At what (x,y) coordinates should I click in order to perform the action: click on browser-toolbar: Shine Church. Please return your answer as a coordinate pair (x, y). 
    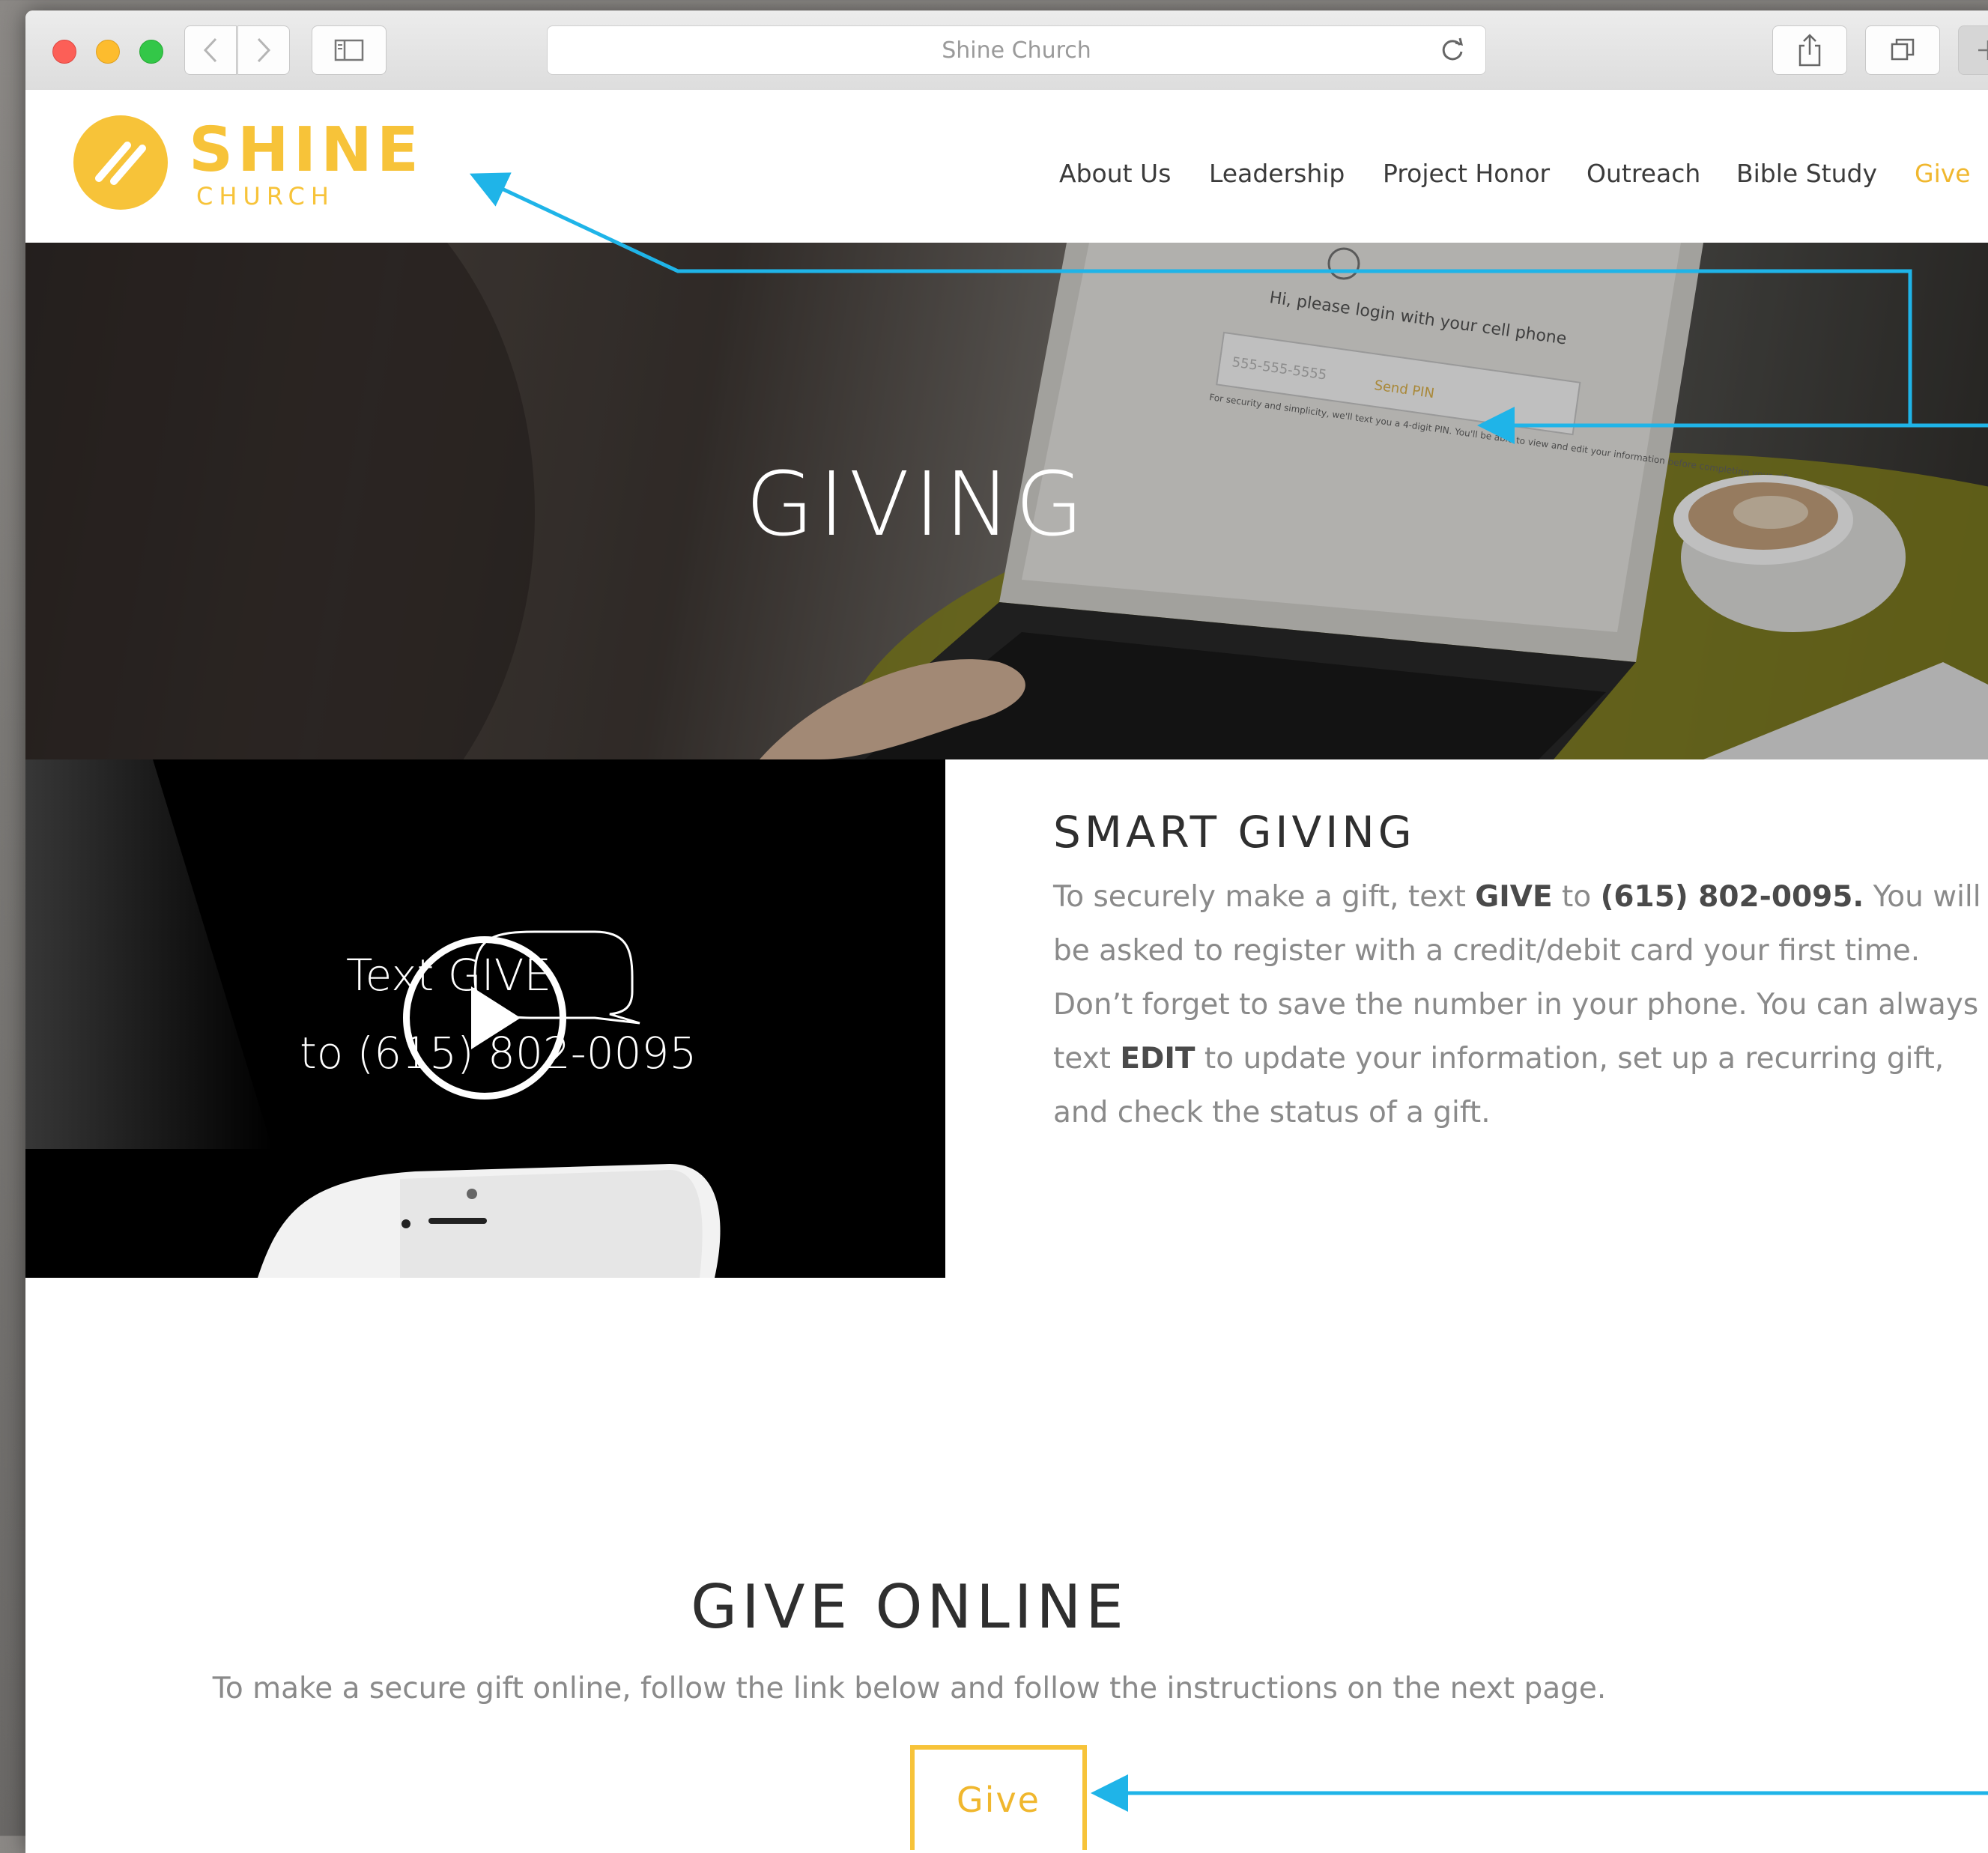
    Looking at the image, I should click on (1007, 50).